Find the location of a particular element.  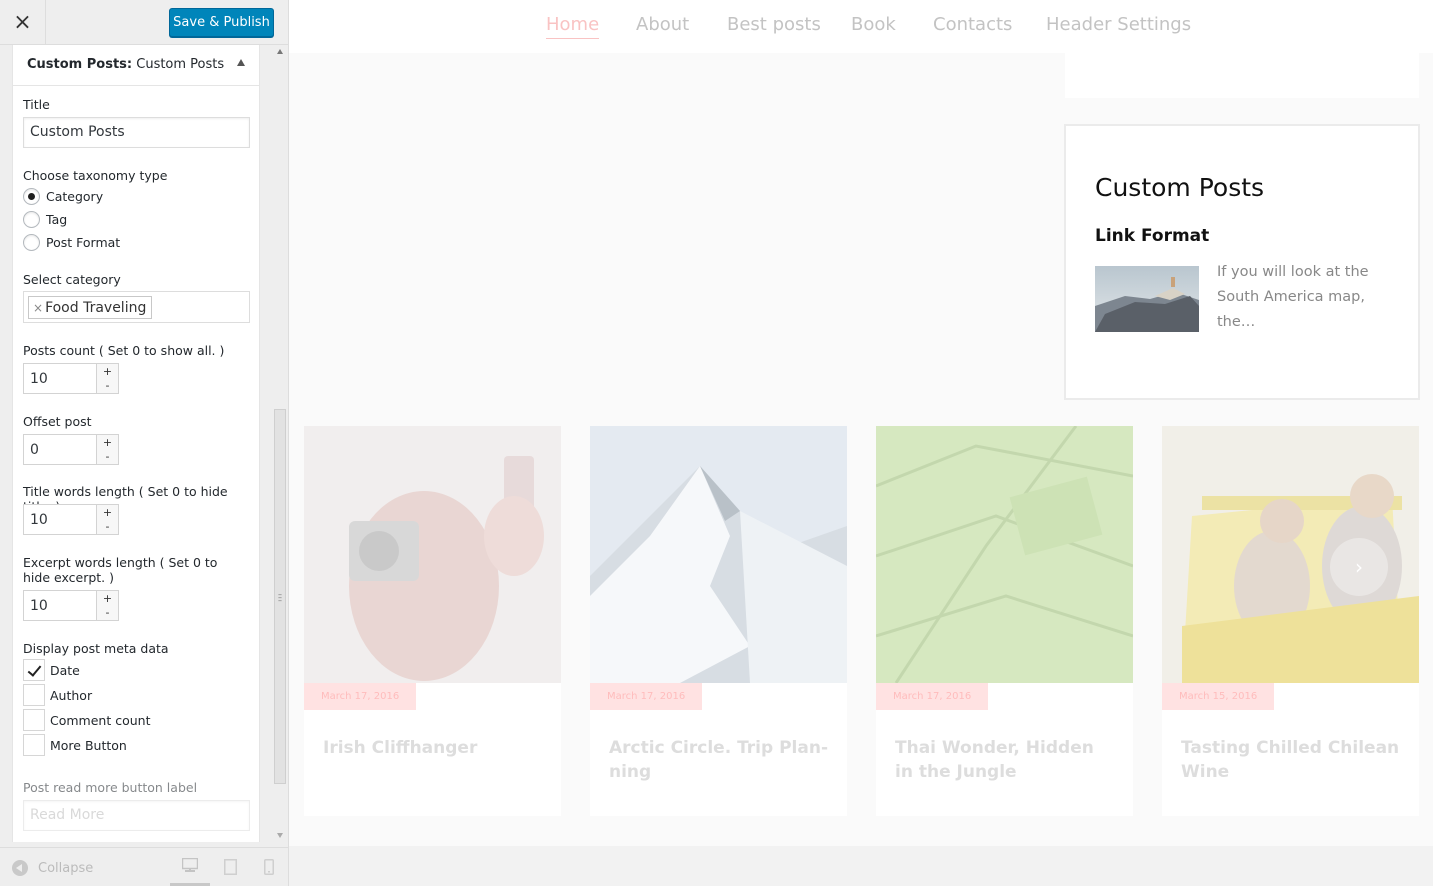

taxonomy-option-tag: Tag is located at coordinates (45, 219).